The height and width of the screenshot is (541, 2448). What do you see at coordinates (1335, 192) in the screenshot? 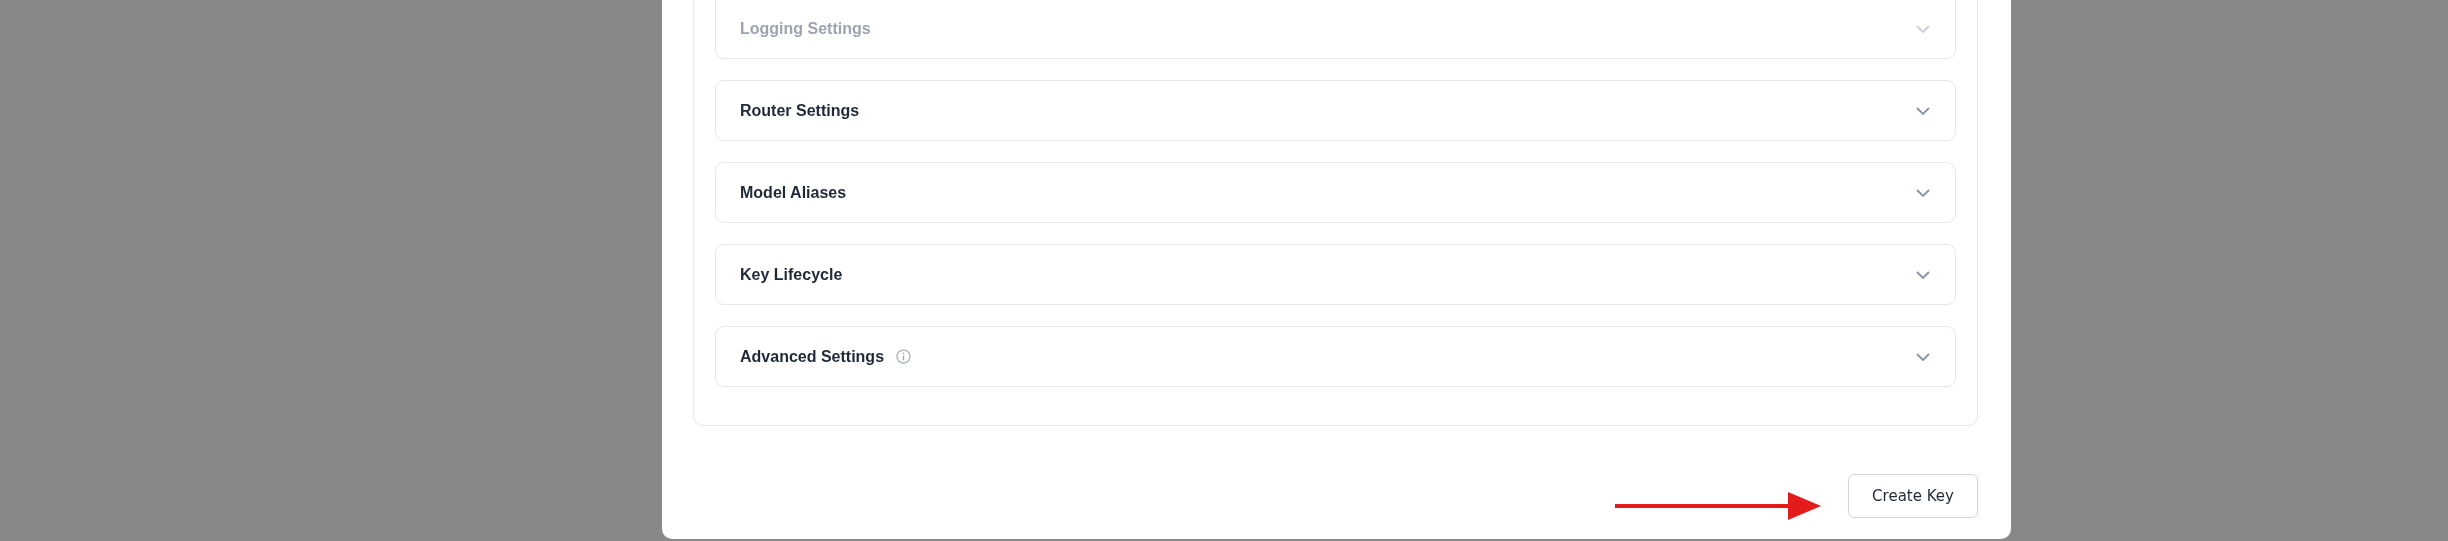
I see `accordion-header: Model Aliases` at bounding box center [1335, 192].